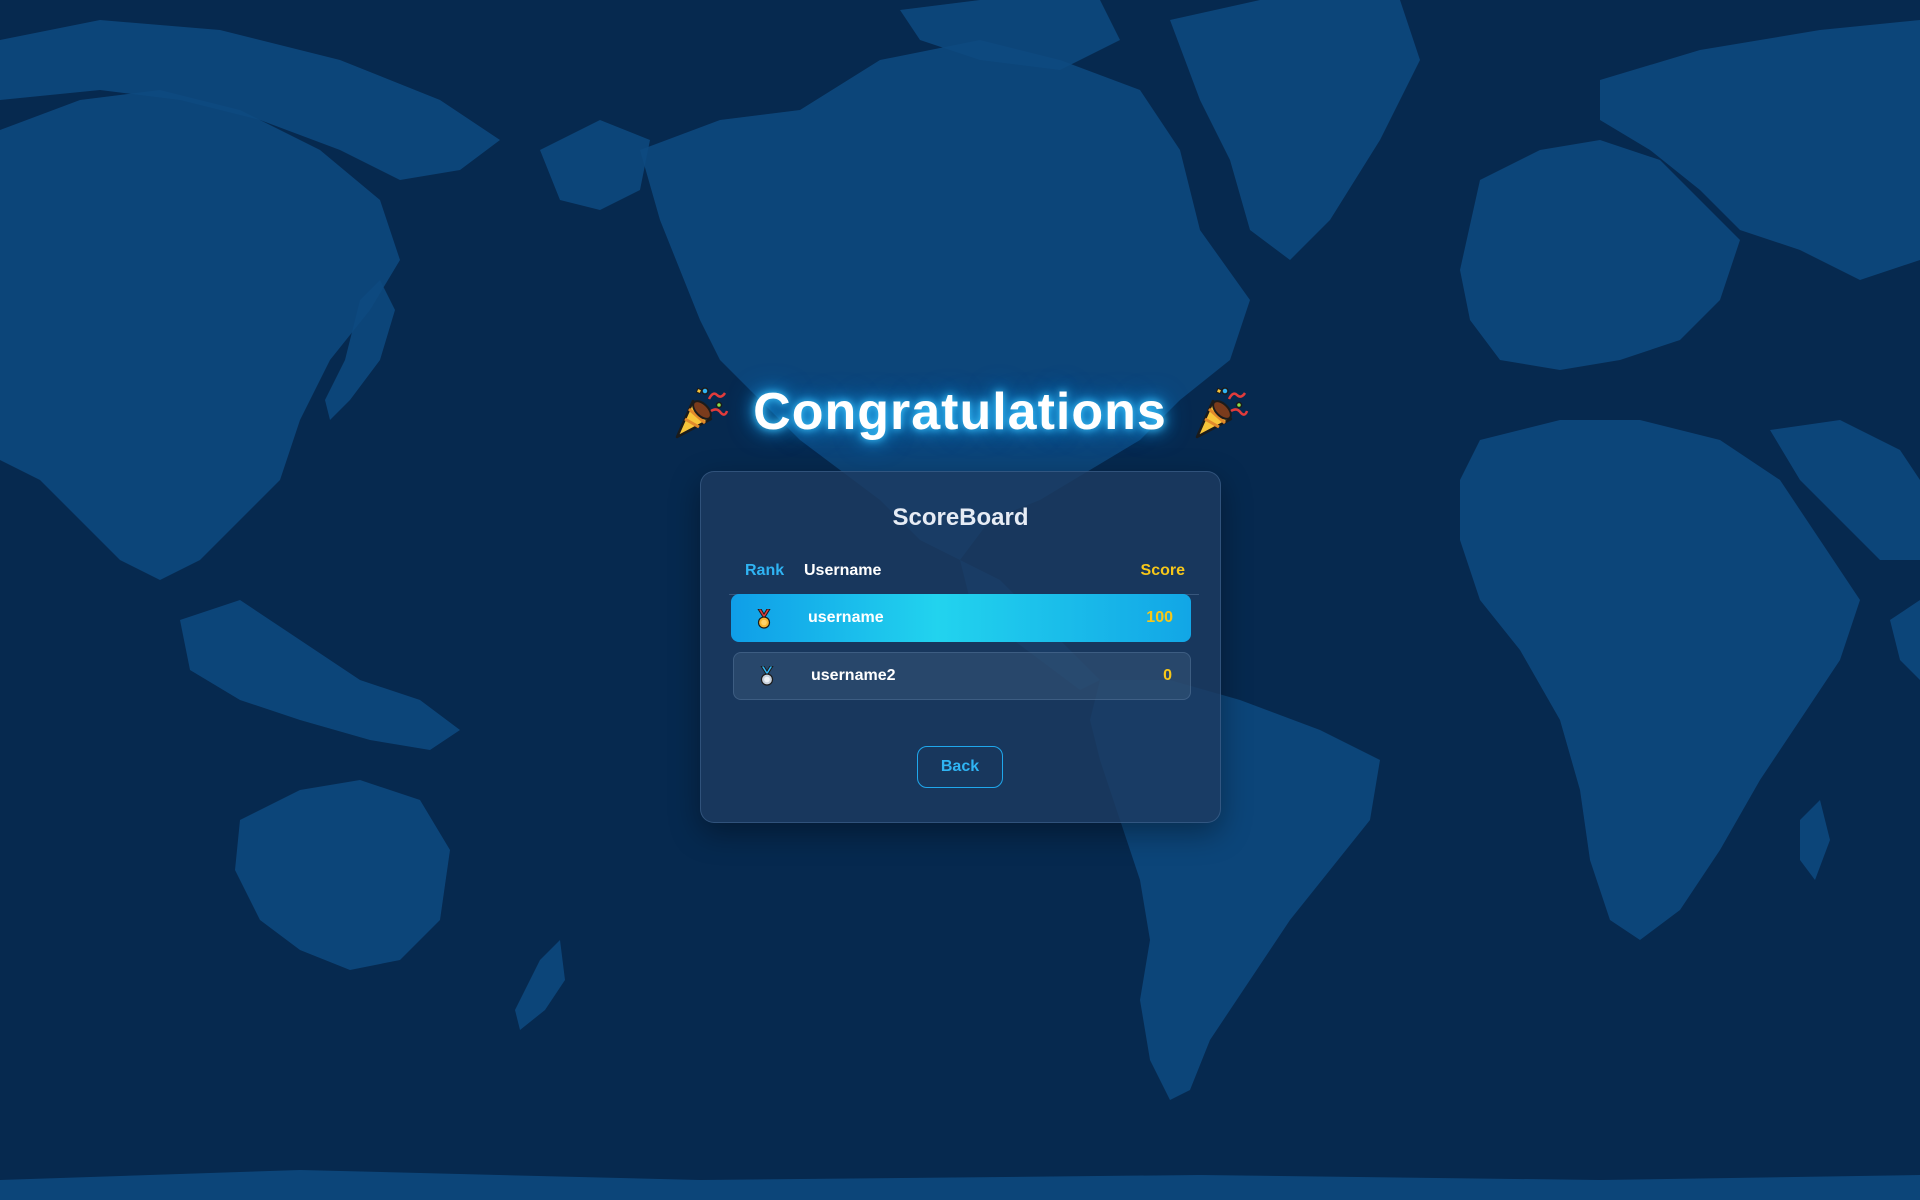 The image size is (1920, 1200). I want to click on map-new-zealand, so click(540, 985).